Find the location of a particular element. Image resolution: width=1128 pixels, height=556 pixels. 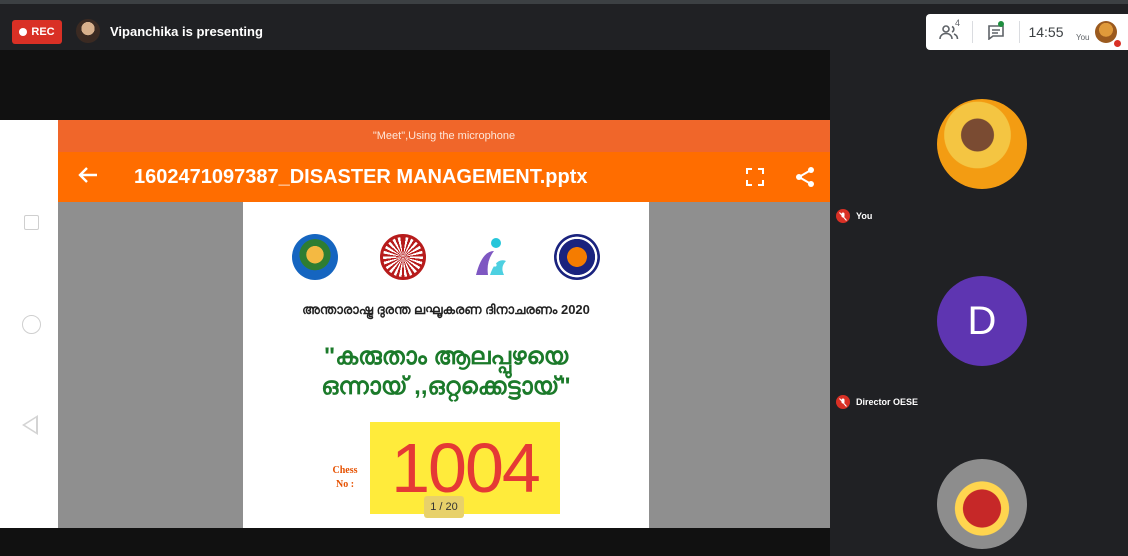

recording-badge: REC is located at coordinates (37, 32).